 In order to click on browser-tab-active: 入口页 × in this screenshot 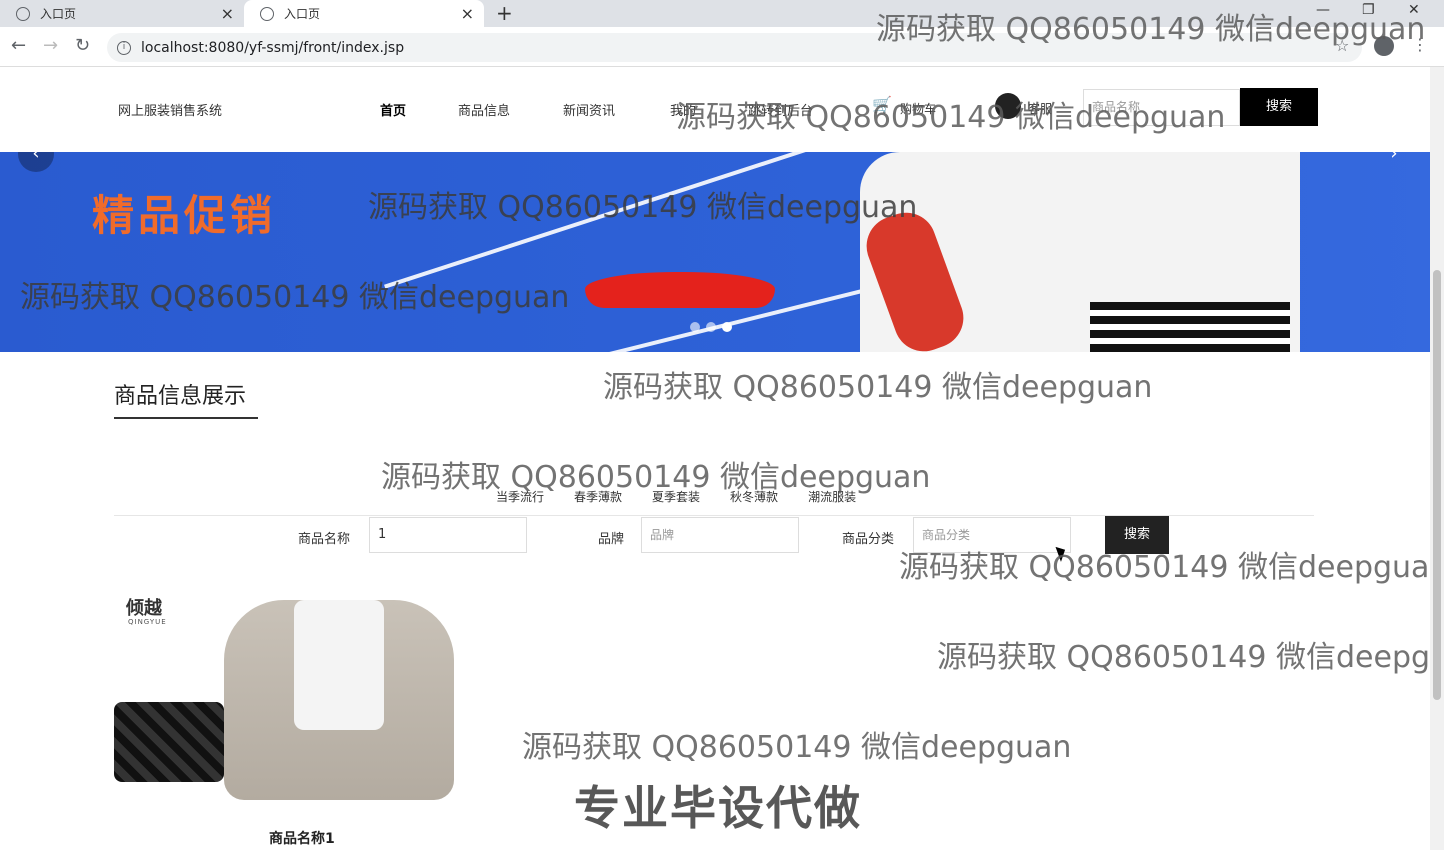, I will do `click(364, 13)`.